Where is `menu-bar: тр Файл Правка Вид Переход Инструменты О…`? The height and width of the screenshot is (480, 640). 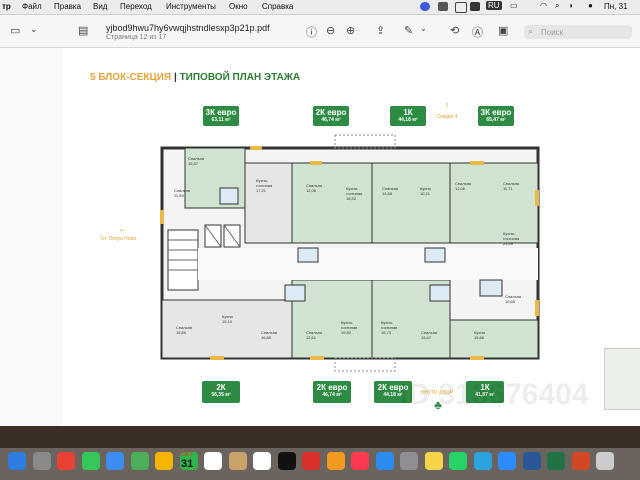
menu-bar: тр Файл Правка Вид Переход Инструменты О… is located at coordinates (320, 7).